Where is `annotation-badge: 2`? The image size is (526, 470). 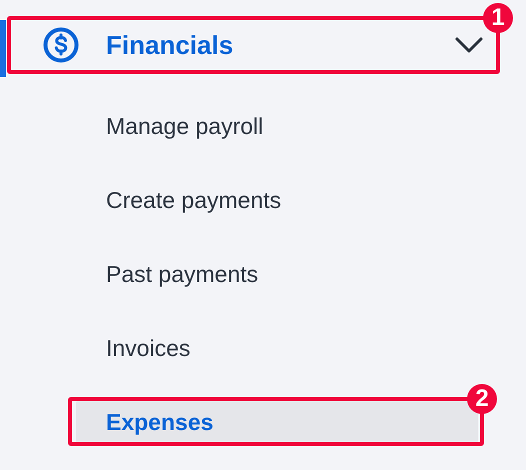 annotation-badge: 2 is located at coordinates (482, 399).